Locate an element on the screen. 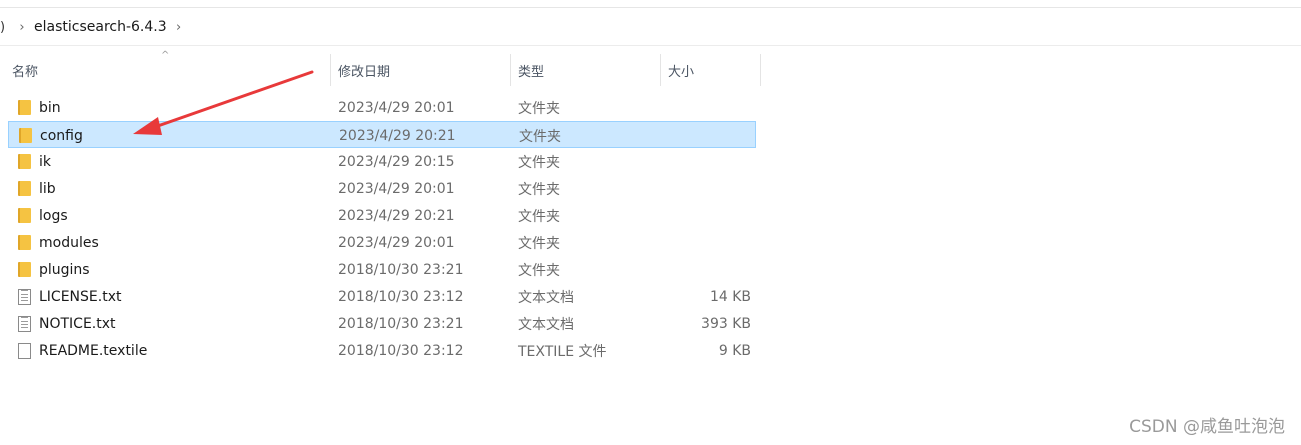  file-row: logs 2023/4/29 20:21 文件夹 is located at coordinates (382, 215).